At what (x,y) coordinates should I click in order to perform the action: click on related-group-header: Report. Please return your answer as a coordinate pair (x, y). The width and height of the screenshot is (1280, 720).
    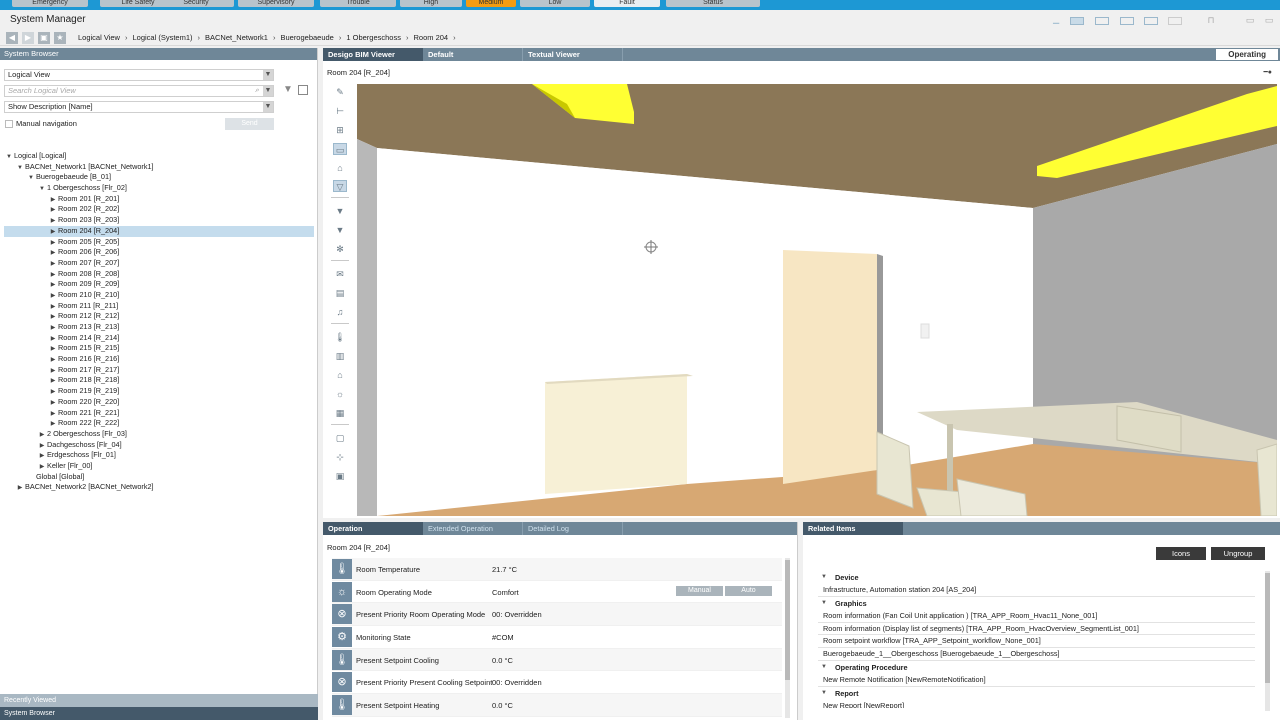
    Looking at the image, I should click on (1036, 693).